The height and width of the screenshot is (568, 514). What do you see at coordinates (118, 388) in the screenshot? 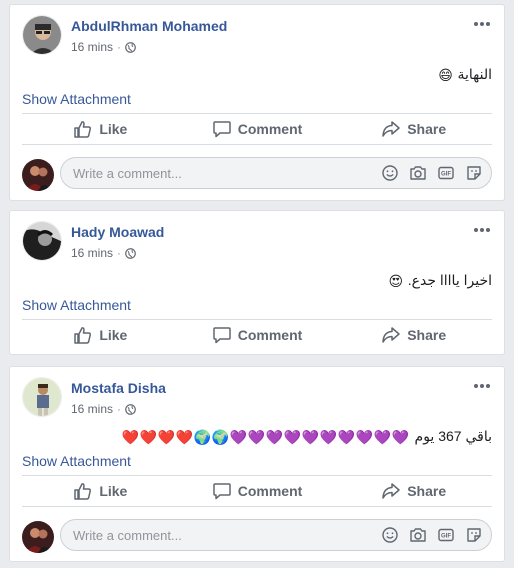
I see `author-name: Mostafa Disha` at bounding box center [118, 388].